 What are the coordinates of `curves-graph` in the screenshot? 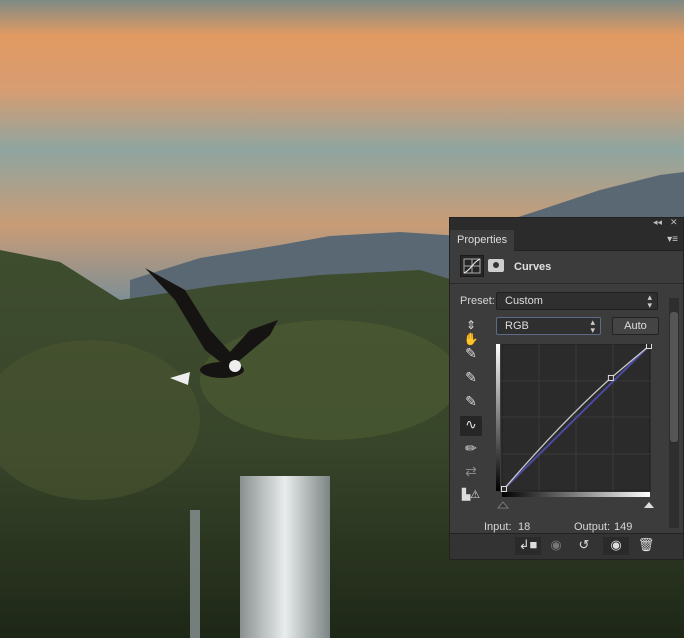 It's located at (576, 427).